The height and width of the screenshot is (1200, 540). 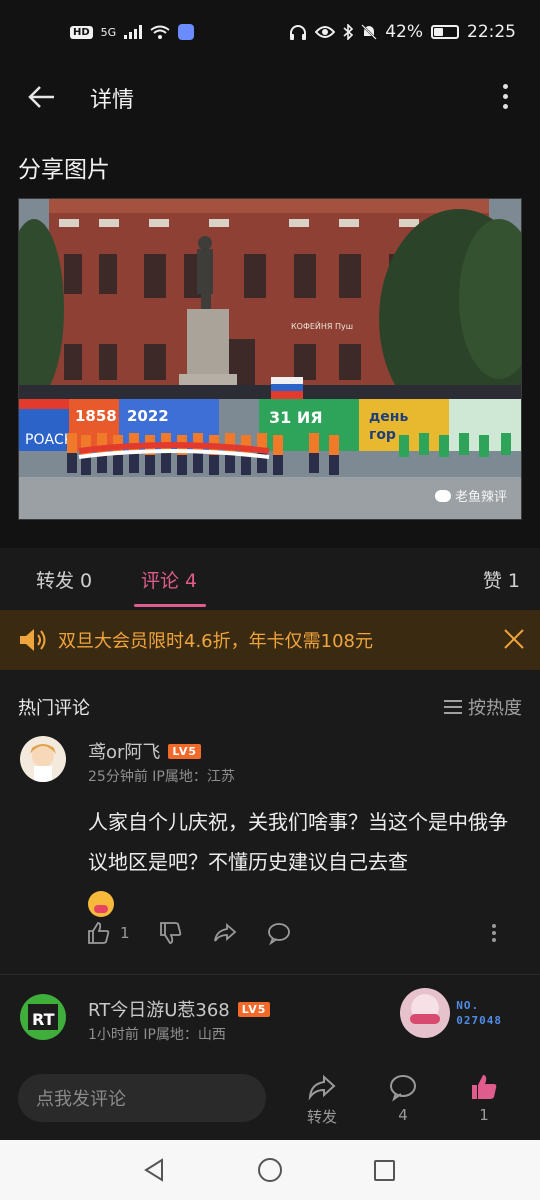 What do you see at coordinates (112, 100) in the screenshot?
I see `page-title: 详情` at bounding box center [112, 100].